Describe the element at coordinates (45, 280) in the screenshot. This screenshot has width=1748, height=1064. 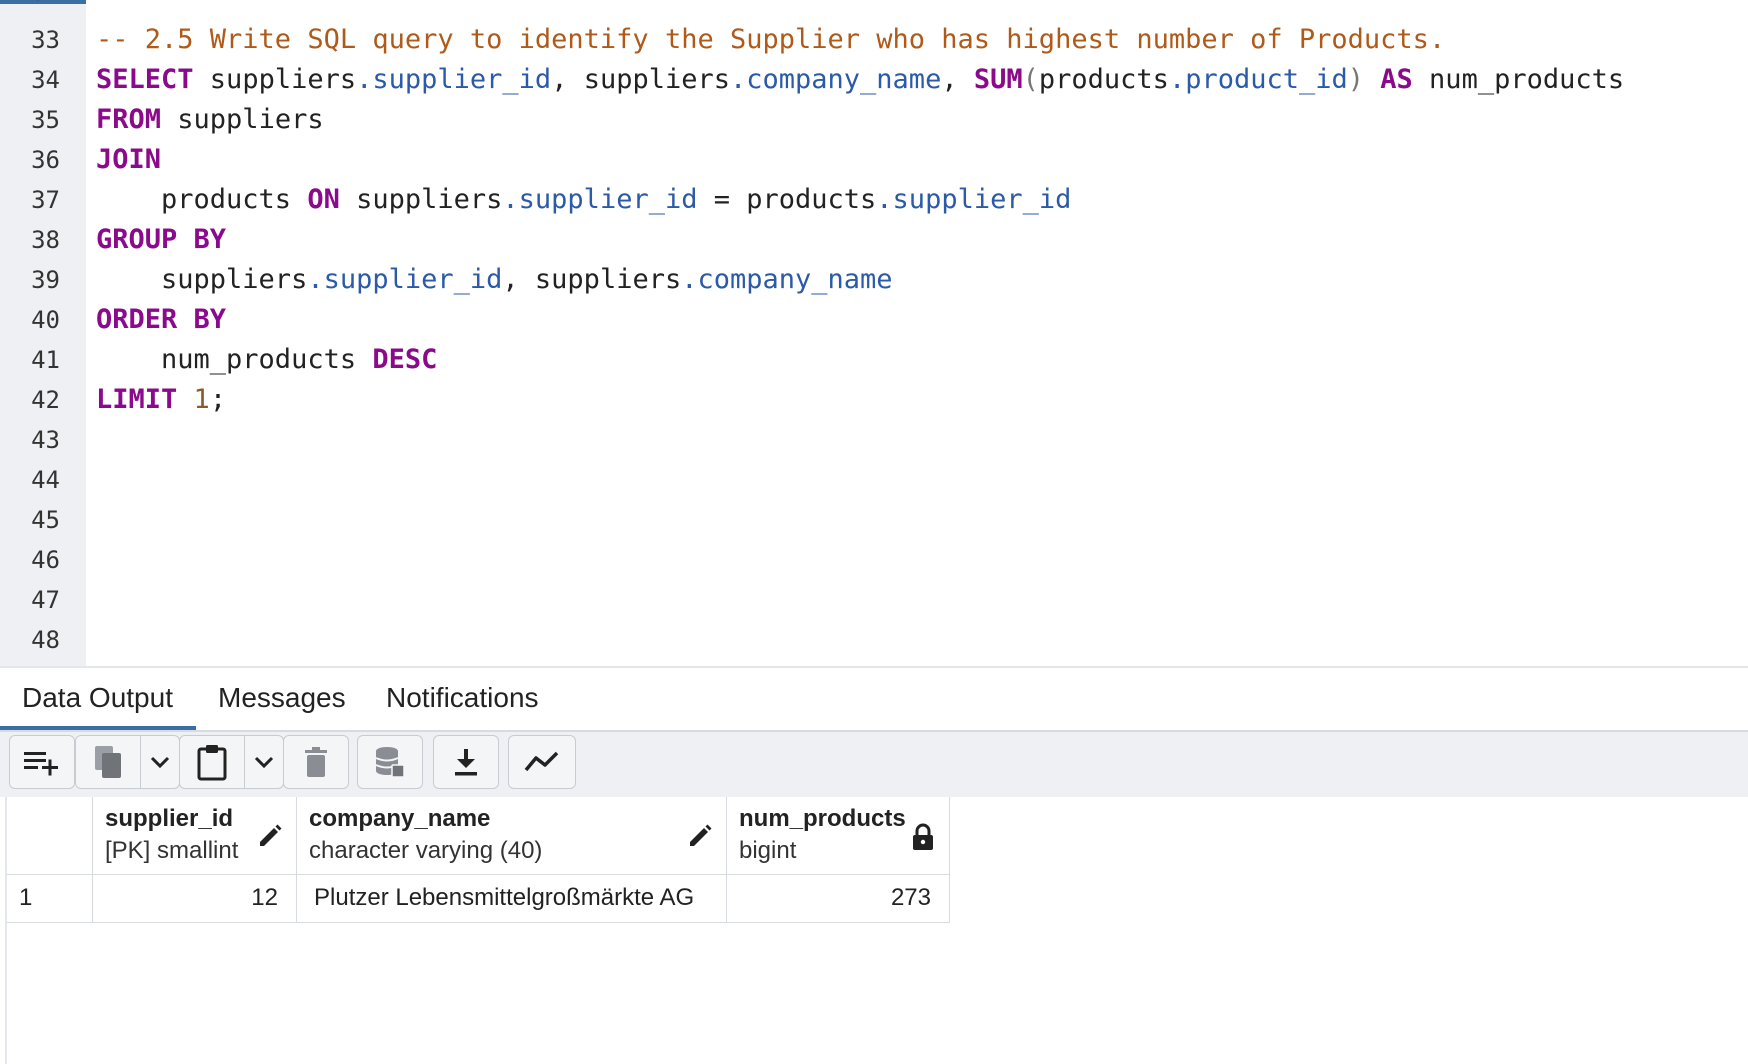
I see `line-number: 39` at that location.